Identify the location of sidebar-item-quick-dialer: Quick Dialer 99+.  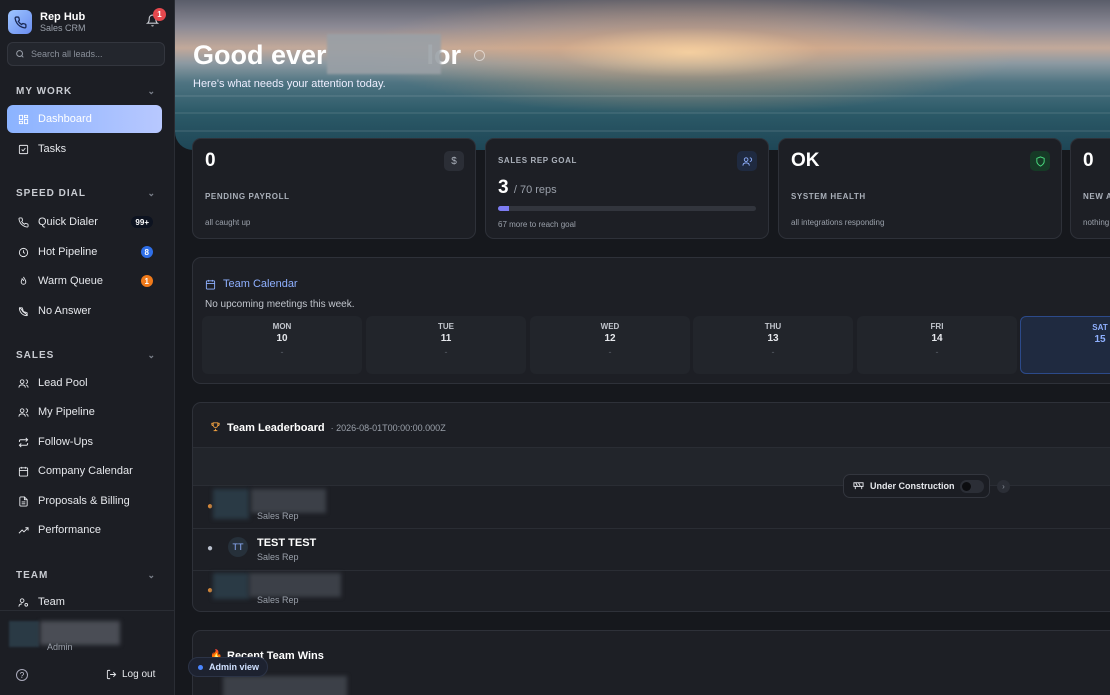
(84, 222).